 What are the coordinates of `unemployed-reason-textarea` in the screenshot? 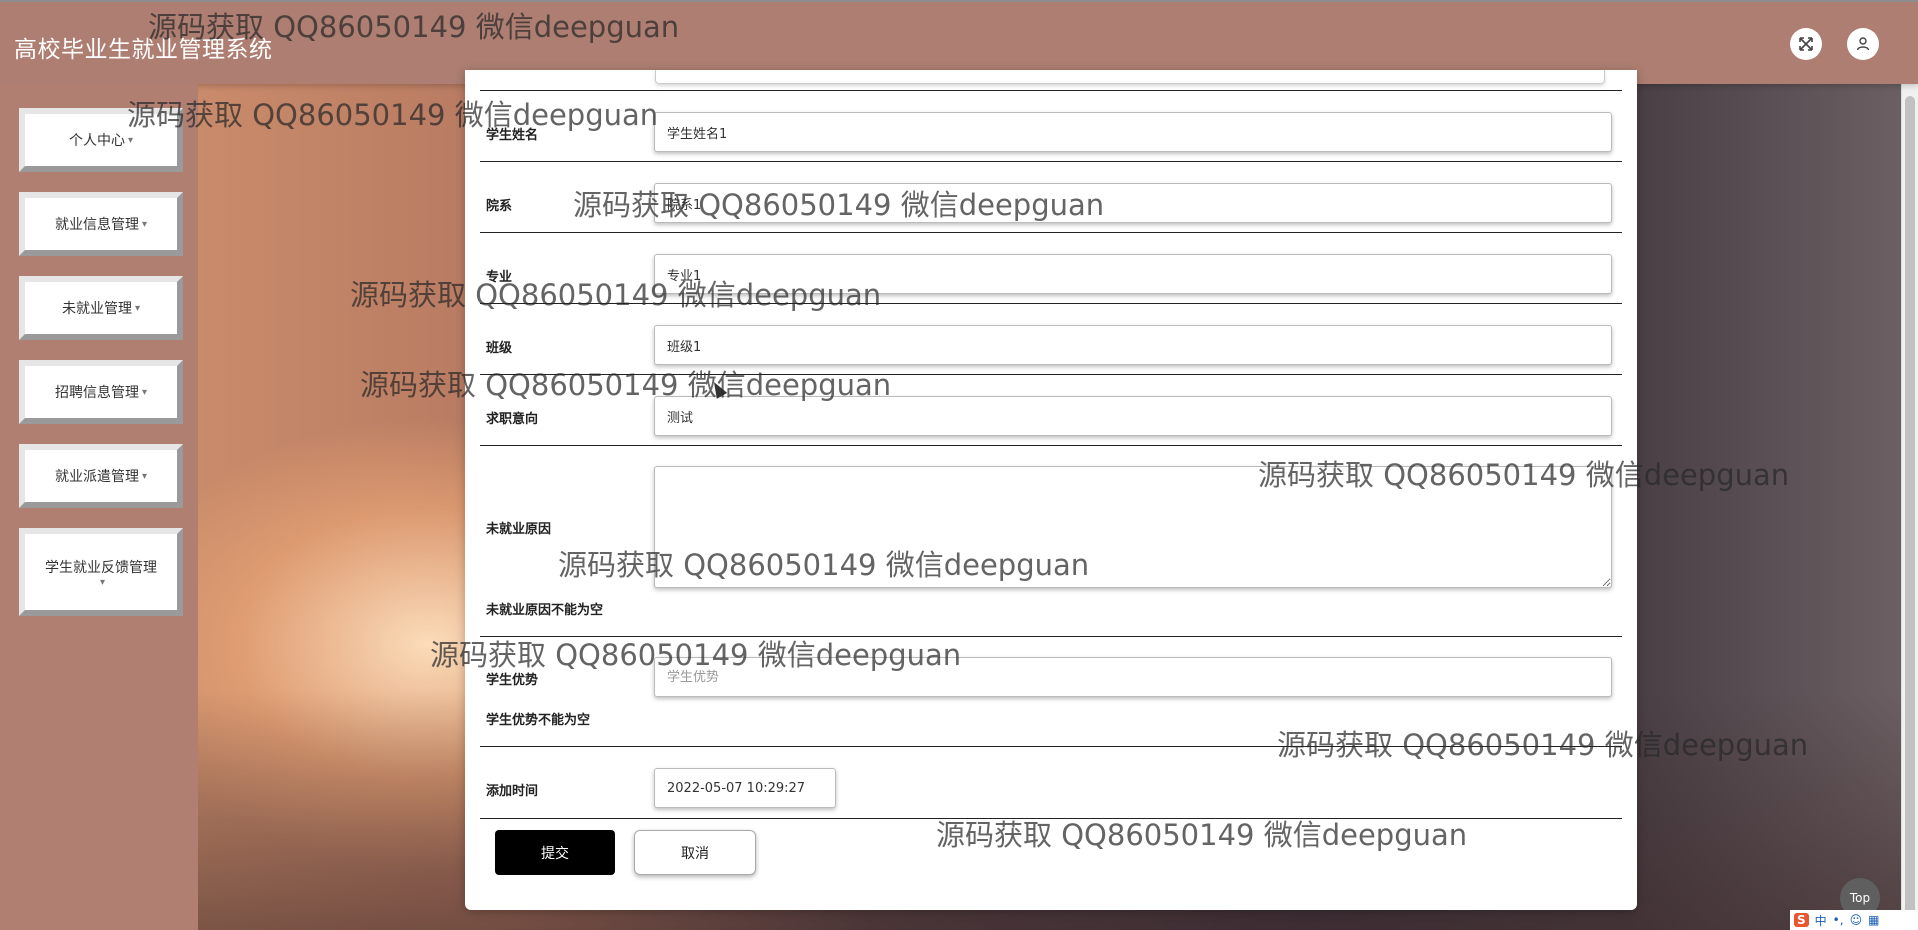 It's located at (1133, 527).